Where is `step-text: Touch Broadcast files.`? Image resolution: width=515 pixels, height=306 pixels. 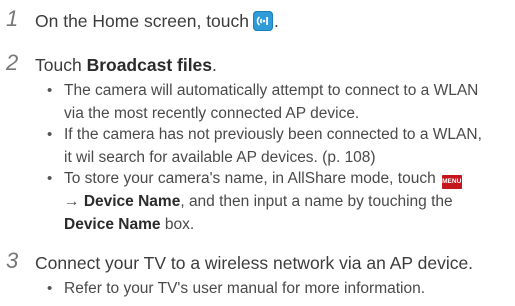
step-text: Touch Broadcast files. is located at coordinates (126, 65).